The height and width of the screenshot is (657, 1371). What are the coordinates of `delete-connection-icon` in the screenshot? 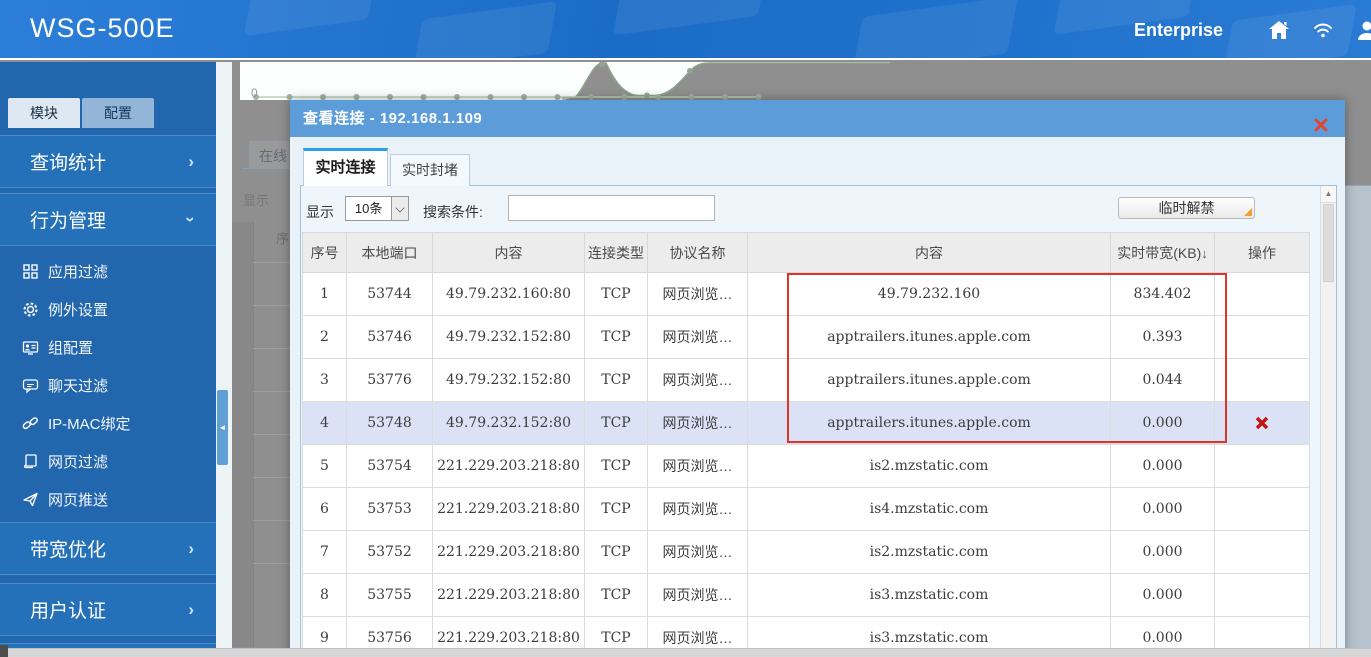 It's located at (1262, 423).